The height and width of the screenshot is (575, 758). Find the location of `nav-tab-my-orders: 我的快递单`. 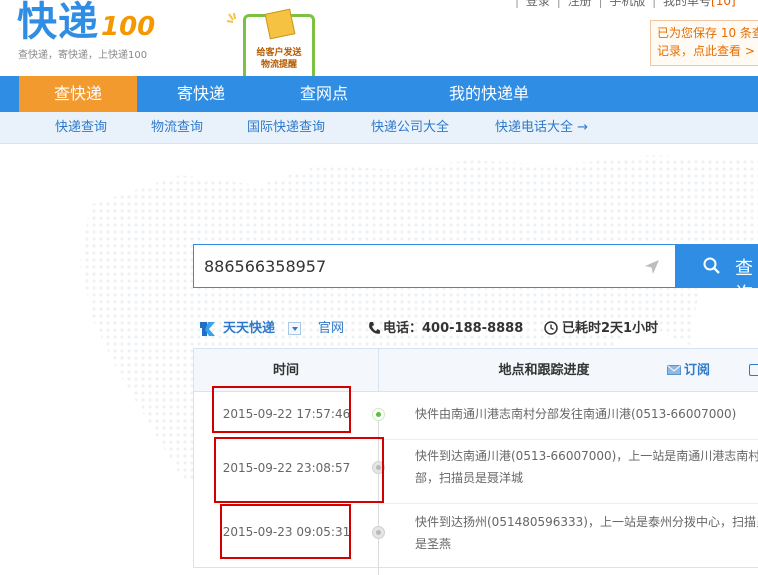

nav-tab-my-orders: 我的快递单 is located at coordinates (489, 94).